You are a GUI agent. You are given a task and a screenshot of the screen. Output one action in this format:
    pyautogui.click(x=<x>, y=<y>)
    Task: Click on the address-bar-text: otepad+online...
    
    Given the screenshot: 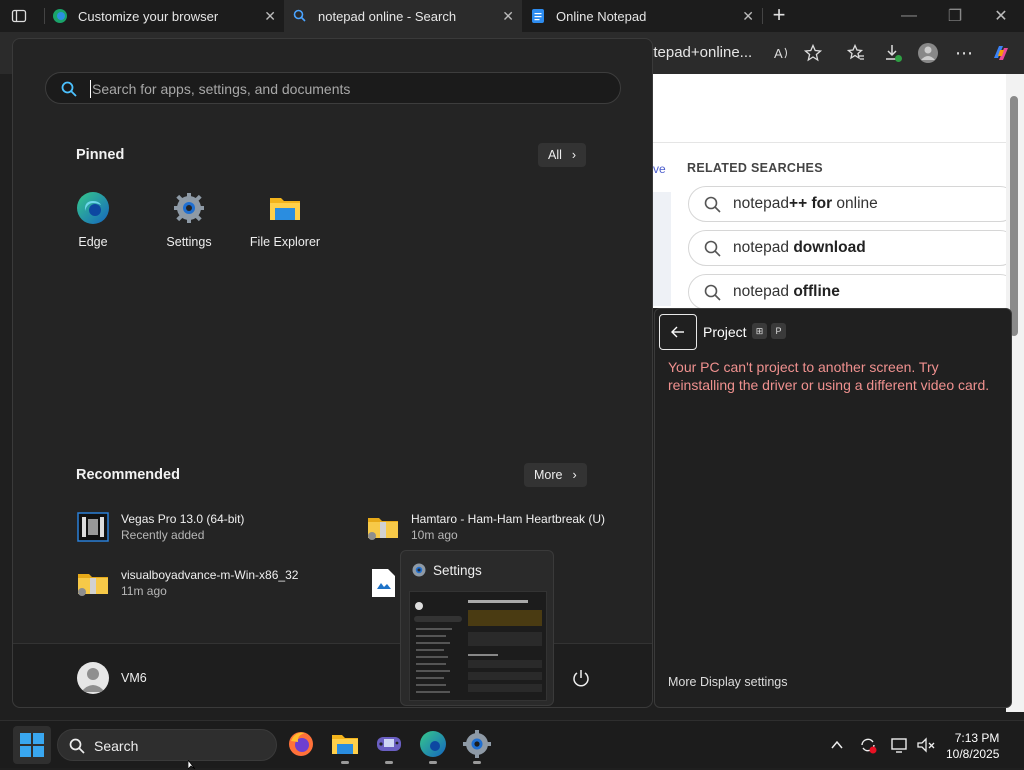 What is the action you would take?
    pyautogui.click(x=698, y=52)
    